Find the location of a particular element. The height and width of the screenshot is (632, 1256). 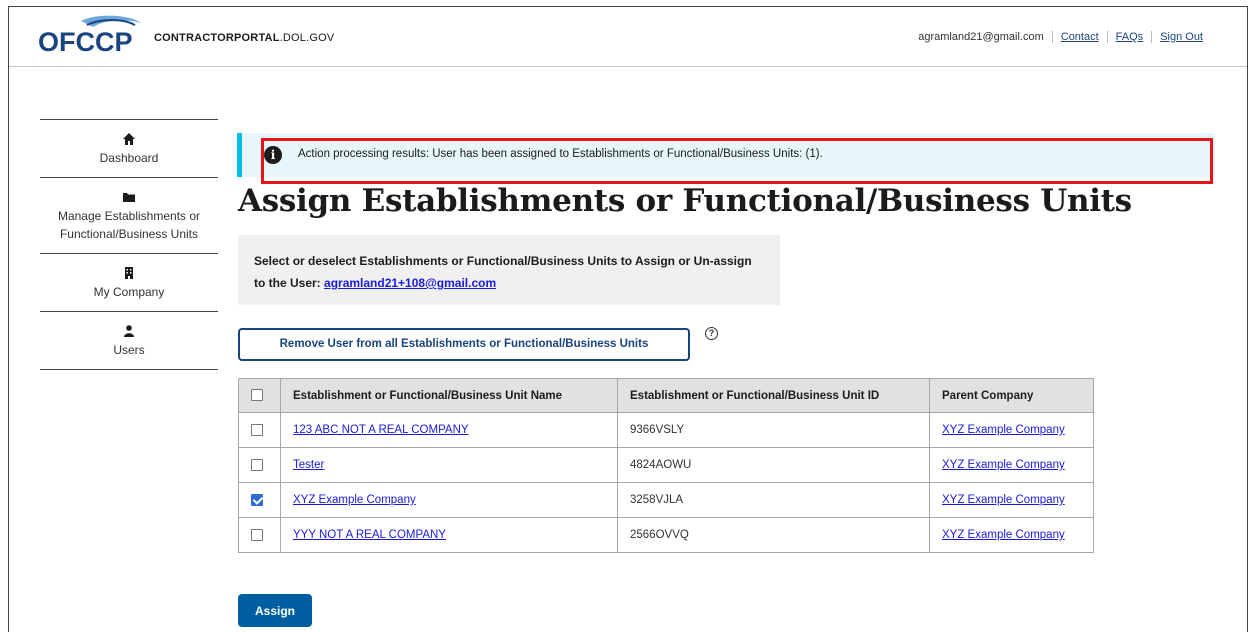

id-cell: 3258VJLA is located at coordinates (773, 500).